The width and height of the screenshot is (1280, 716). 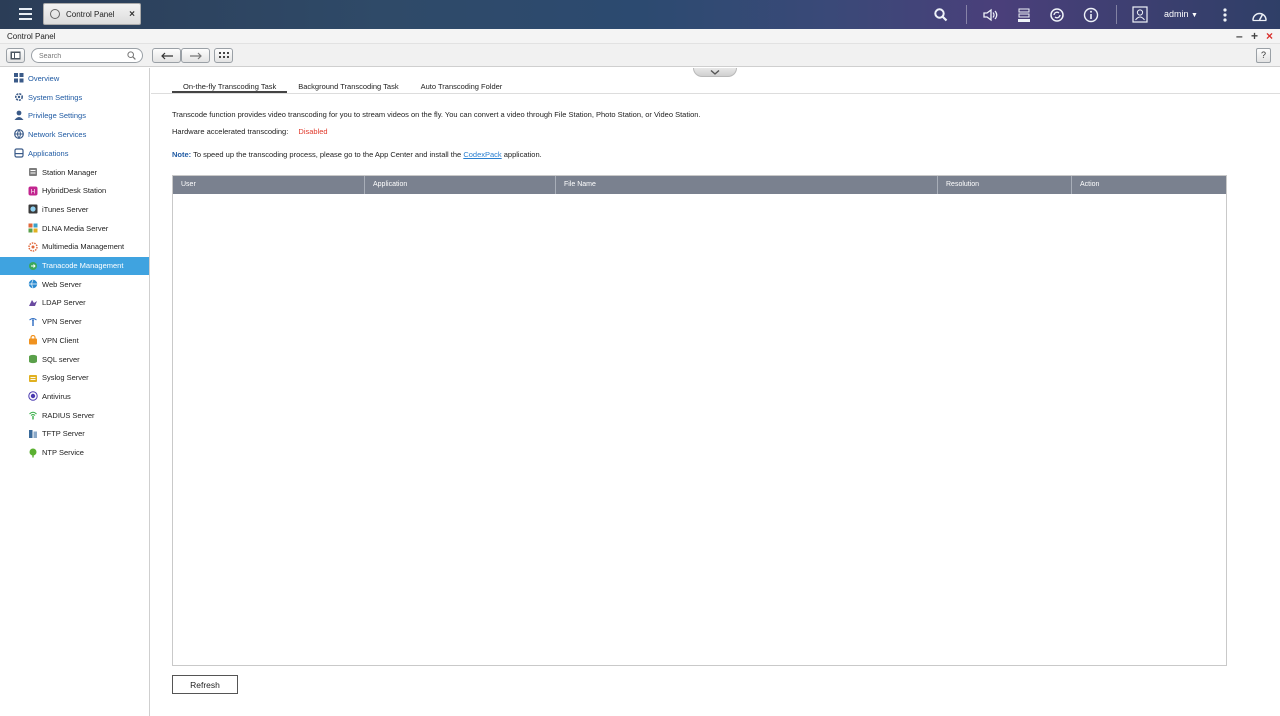 What do you see at coordinates (57, 134) in the screenshot?
I see `sidebar-item-label: Network Services` at bounding box center [57, 134].